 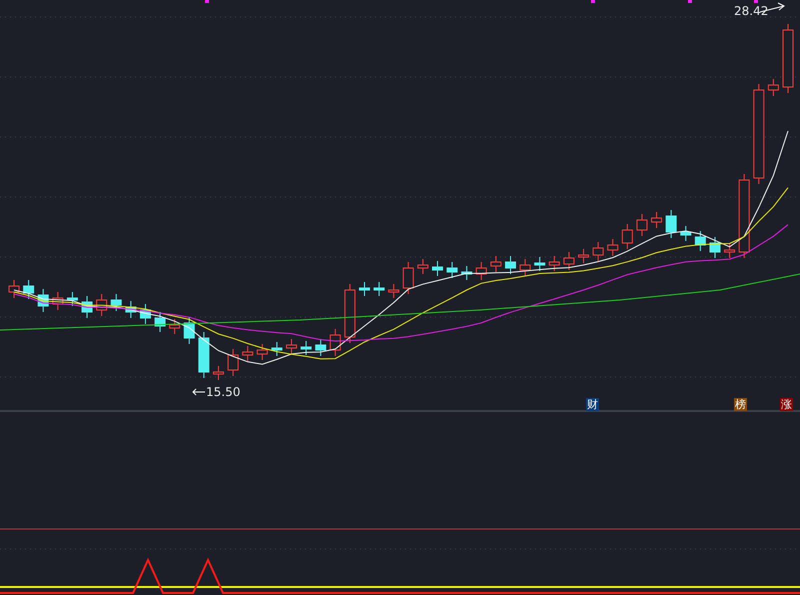 What do you see at coordinates (751, 11) in the screenshot?
I see `high-price-label: 28.42` at bounding box center [751, 11].